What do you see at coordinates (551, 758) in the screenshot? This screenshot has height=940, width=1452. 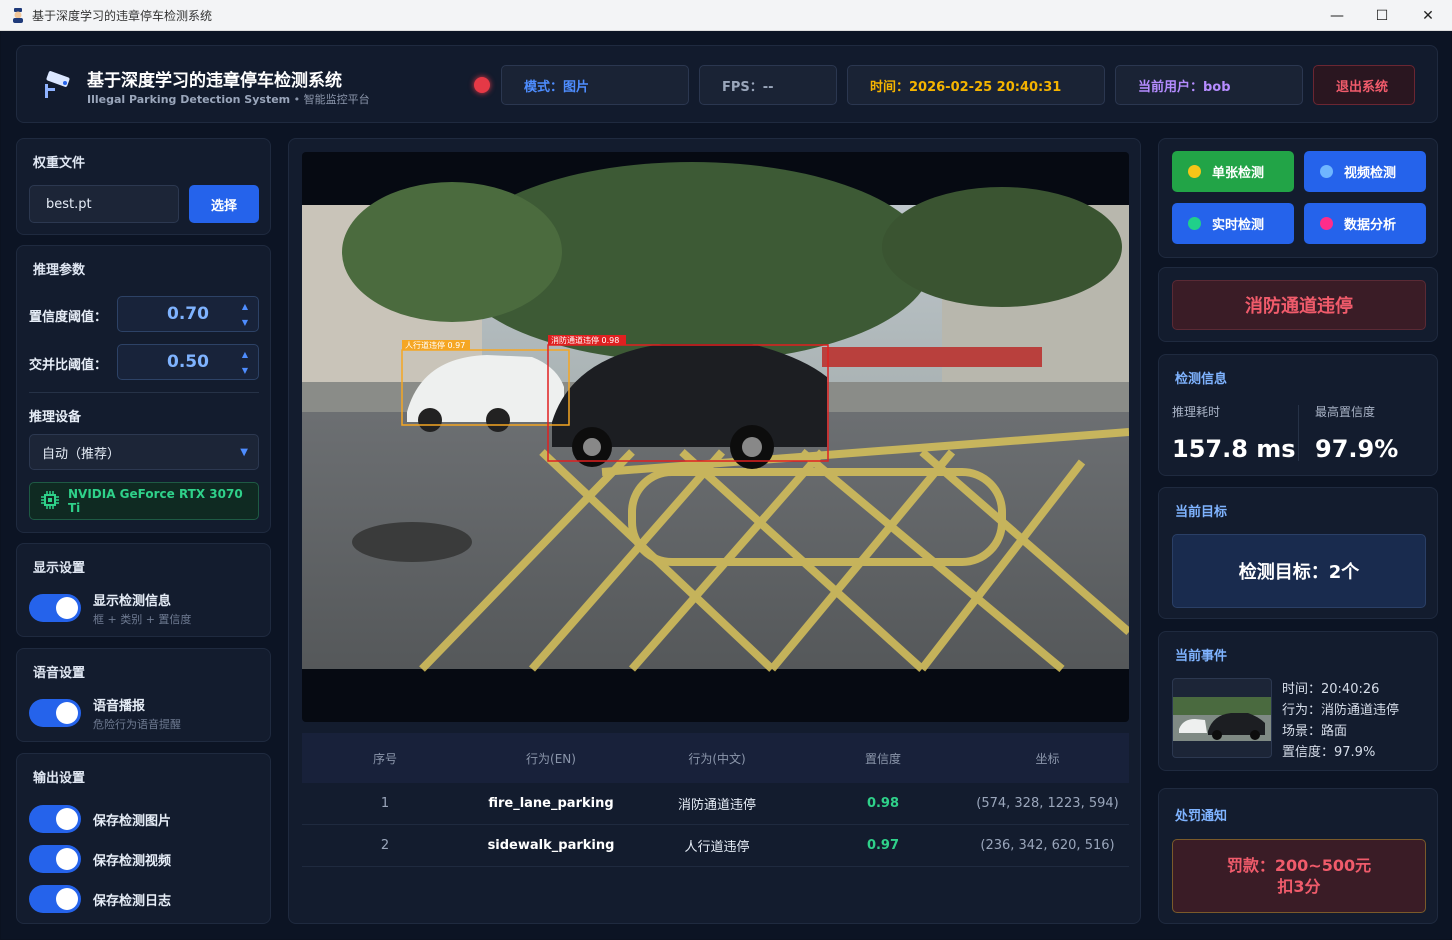 I see `col-header-behavior-en: 行为(EN)` at bounding box center [551, 758].